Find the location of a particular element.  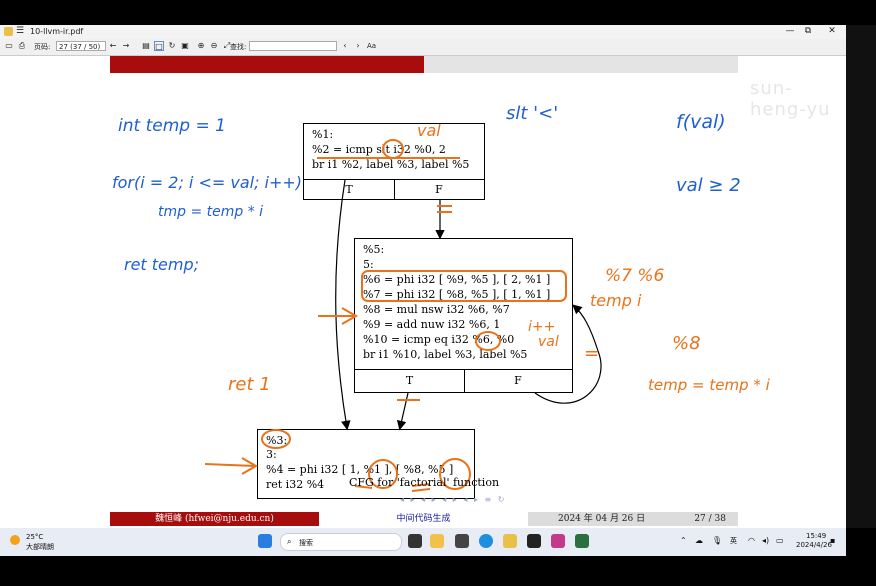

minimize-button: — is located at coordinates (790, 31).